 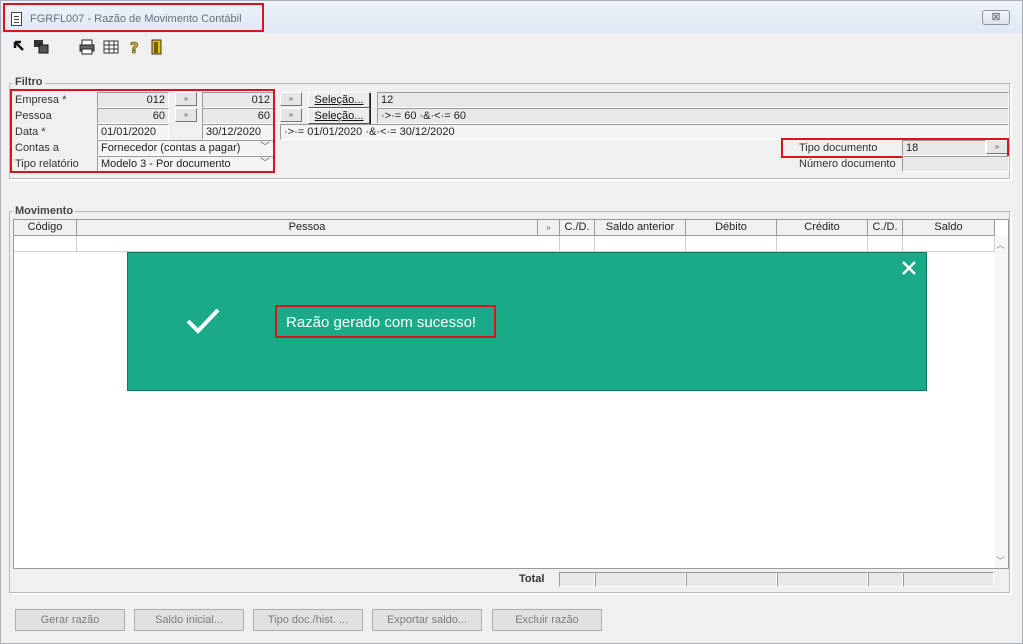 What do you see at coordinates (731, 579) in the screenshot?
I see `total-debito-field` at bounding box center [731, 579].